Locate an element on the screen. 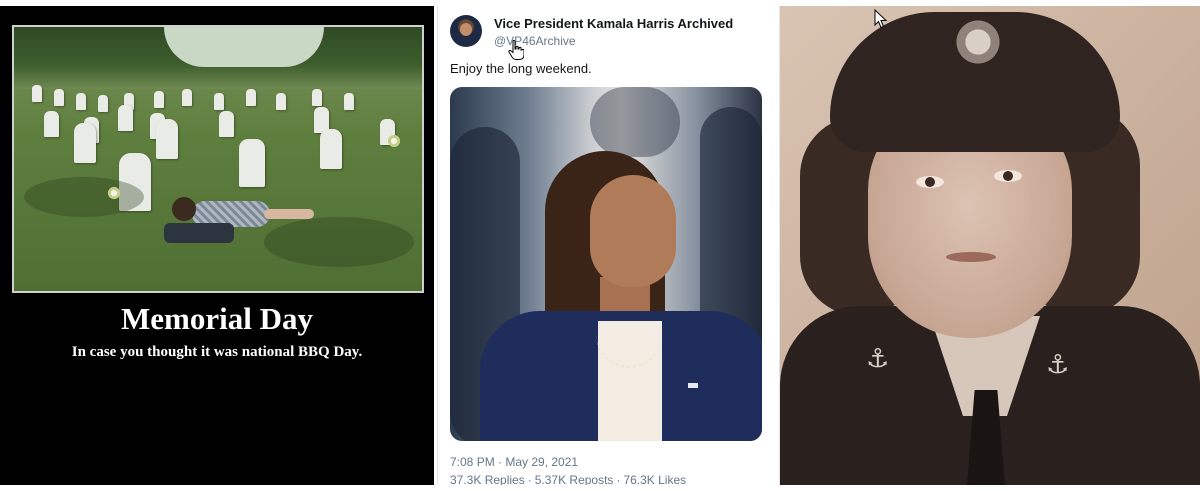 This screenshot has width=1200, height=491. grass-shadow is located at coordinates (84, 197).